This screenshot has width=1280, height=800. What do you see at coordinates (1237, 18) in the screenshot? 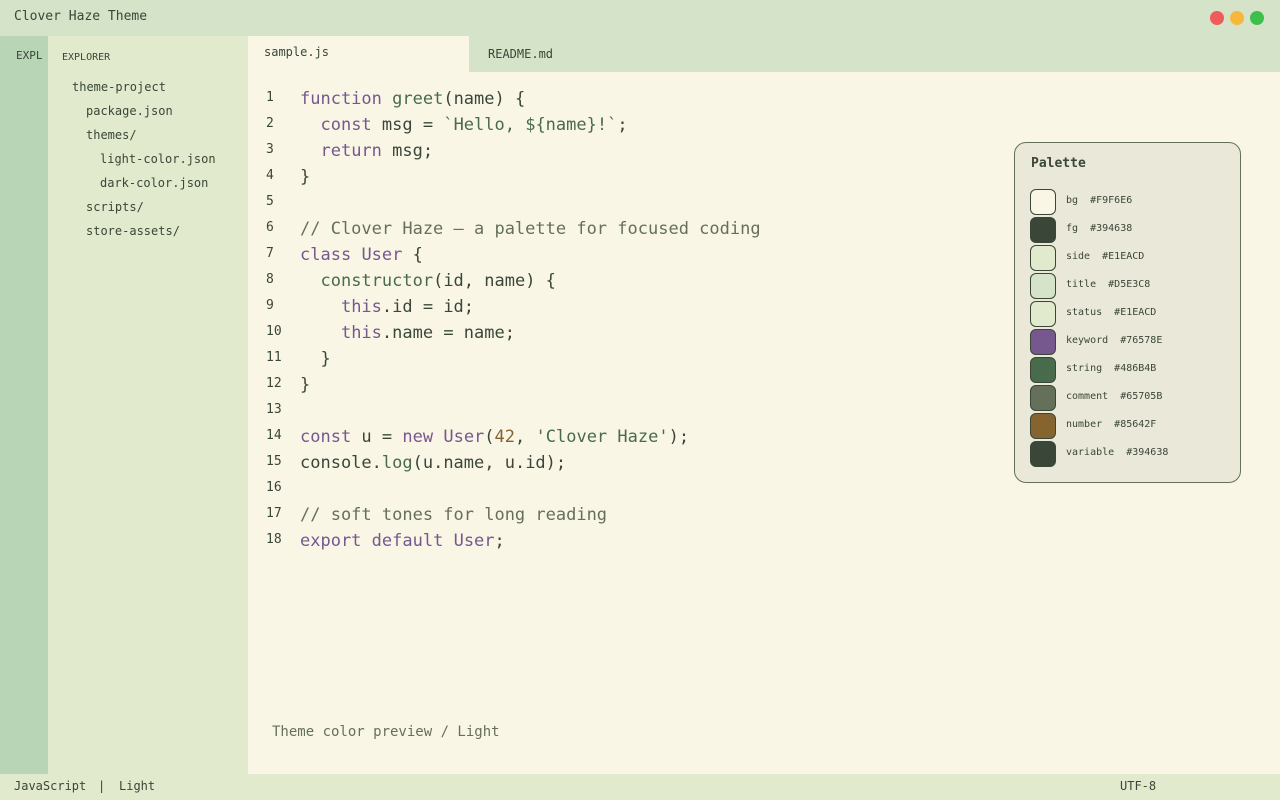
I see `minimize-window-button` at bounding box center [1237, 18].